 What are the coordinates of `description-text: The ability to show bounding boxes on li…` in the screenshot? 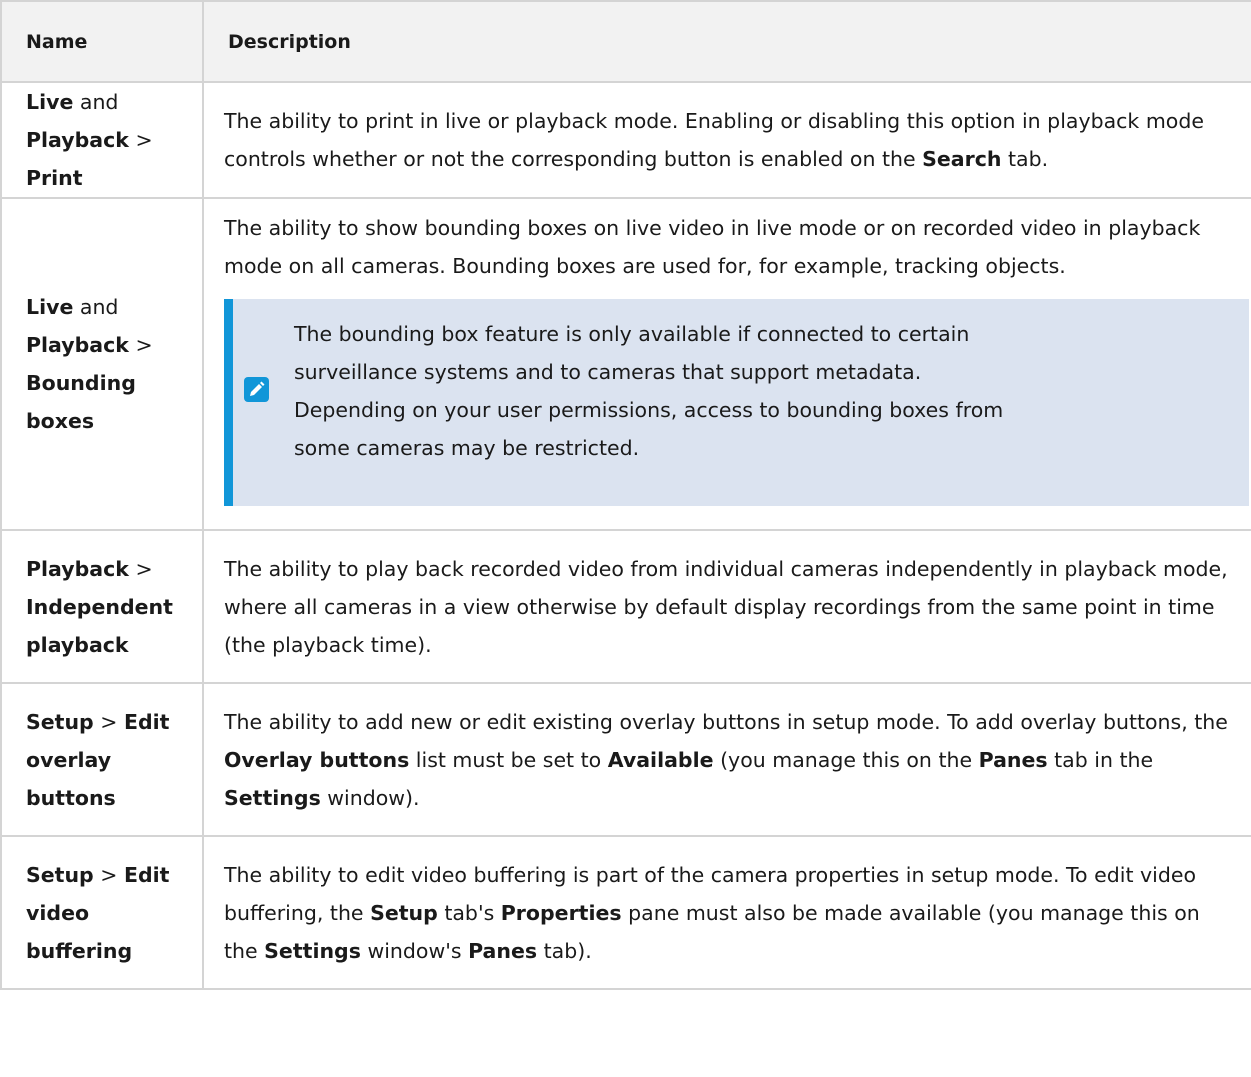 It's located at (712, 247).